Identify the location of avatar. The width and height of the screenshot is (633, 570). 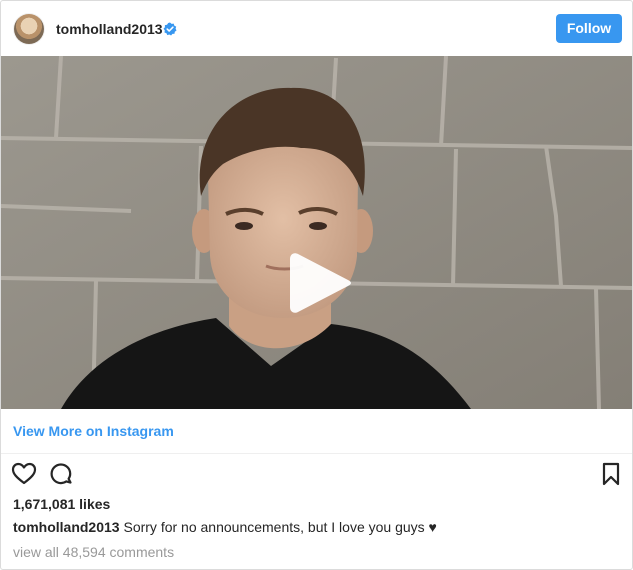
(29, 29).